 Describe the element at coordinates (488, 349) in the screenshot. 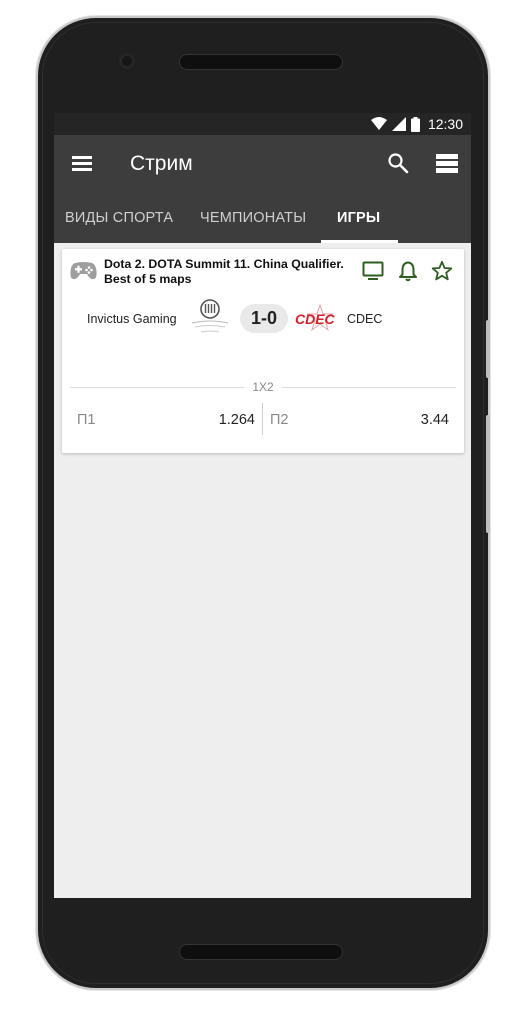

I see `volume-button` at that location.